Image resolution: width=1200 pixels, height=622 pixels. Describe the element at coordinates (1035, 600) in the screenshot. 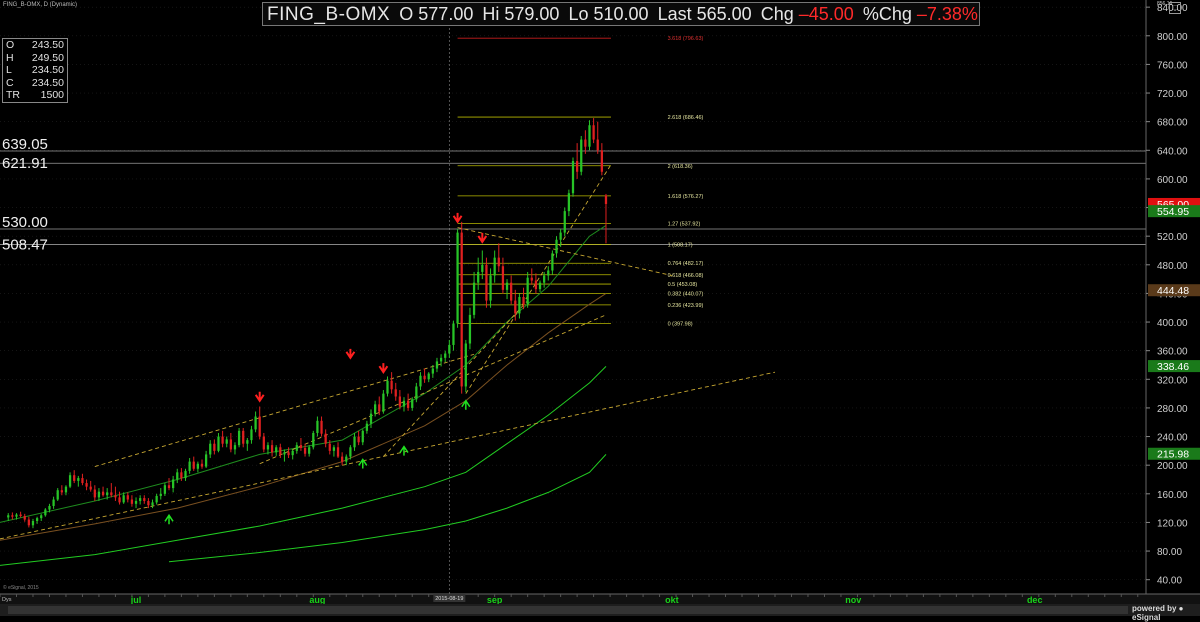

I see `time-axis-month-label: dec` at that location.